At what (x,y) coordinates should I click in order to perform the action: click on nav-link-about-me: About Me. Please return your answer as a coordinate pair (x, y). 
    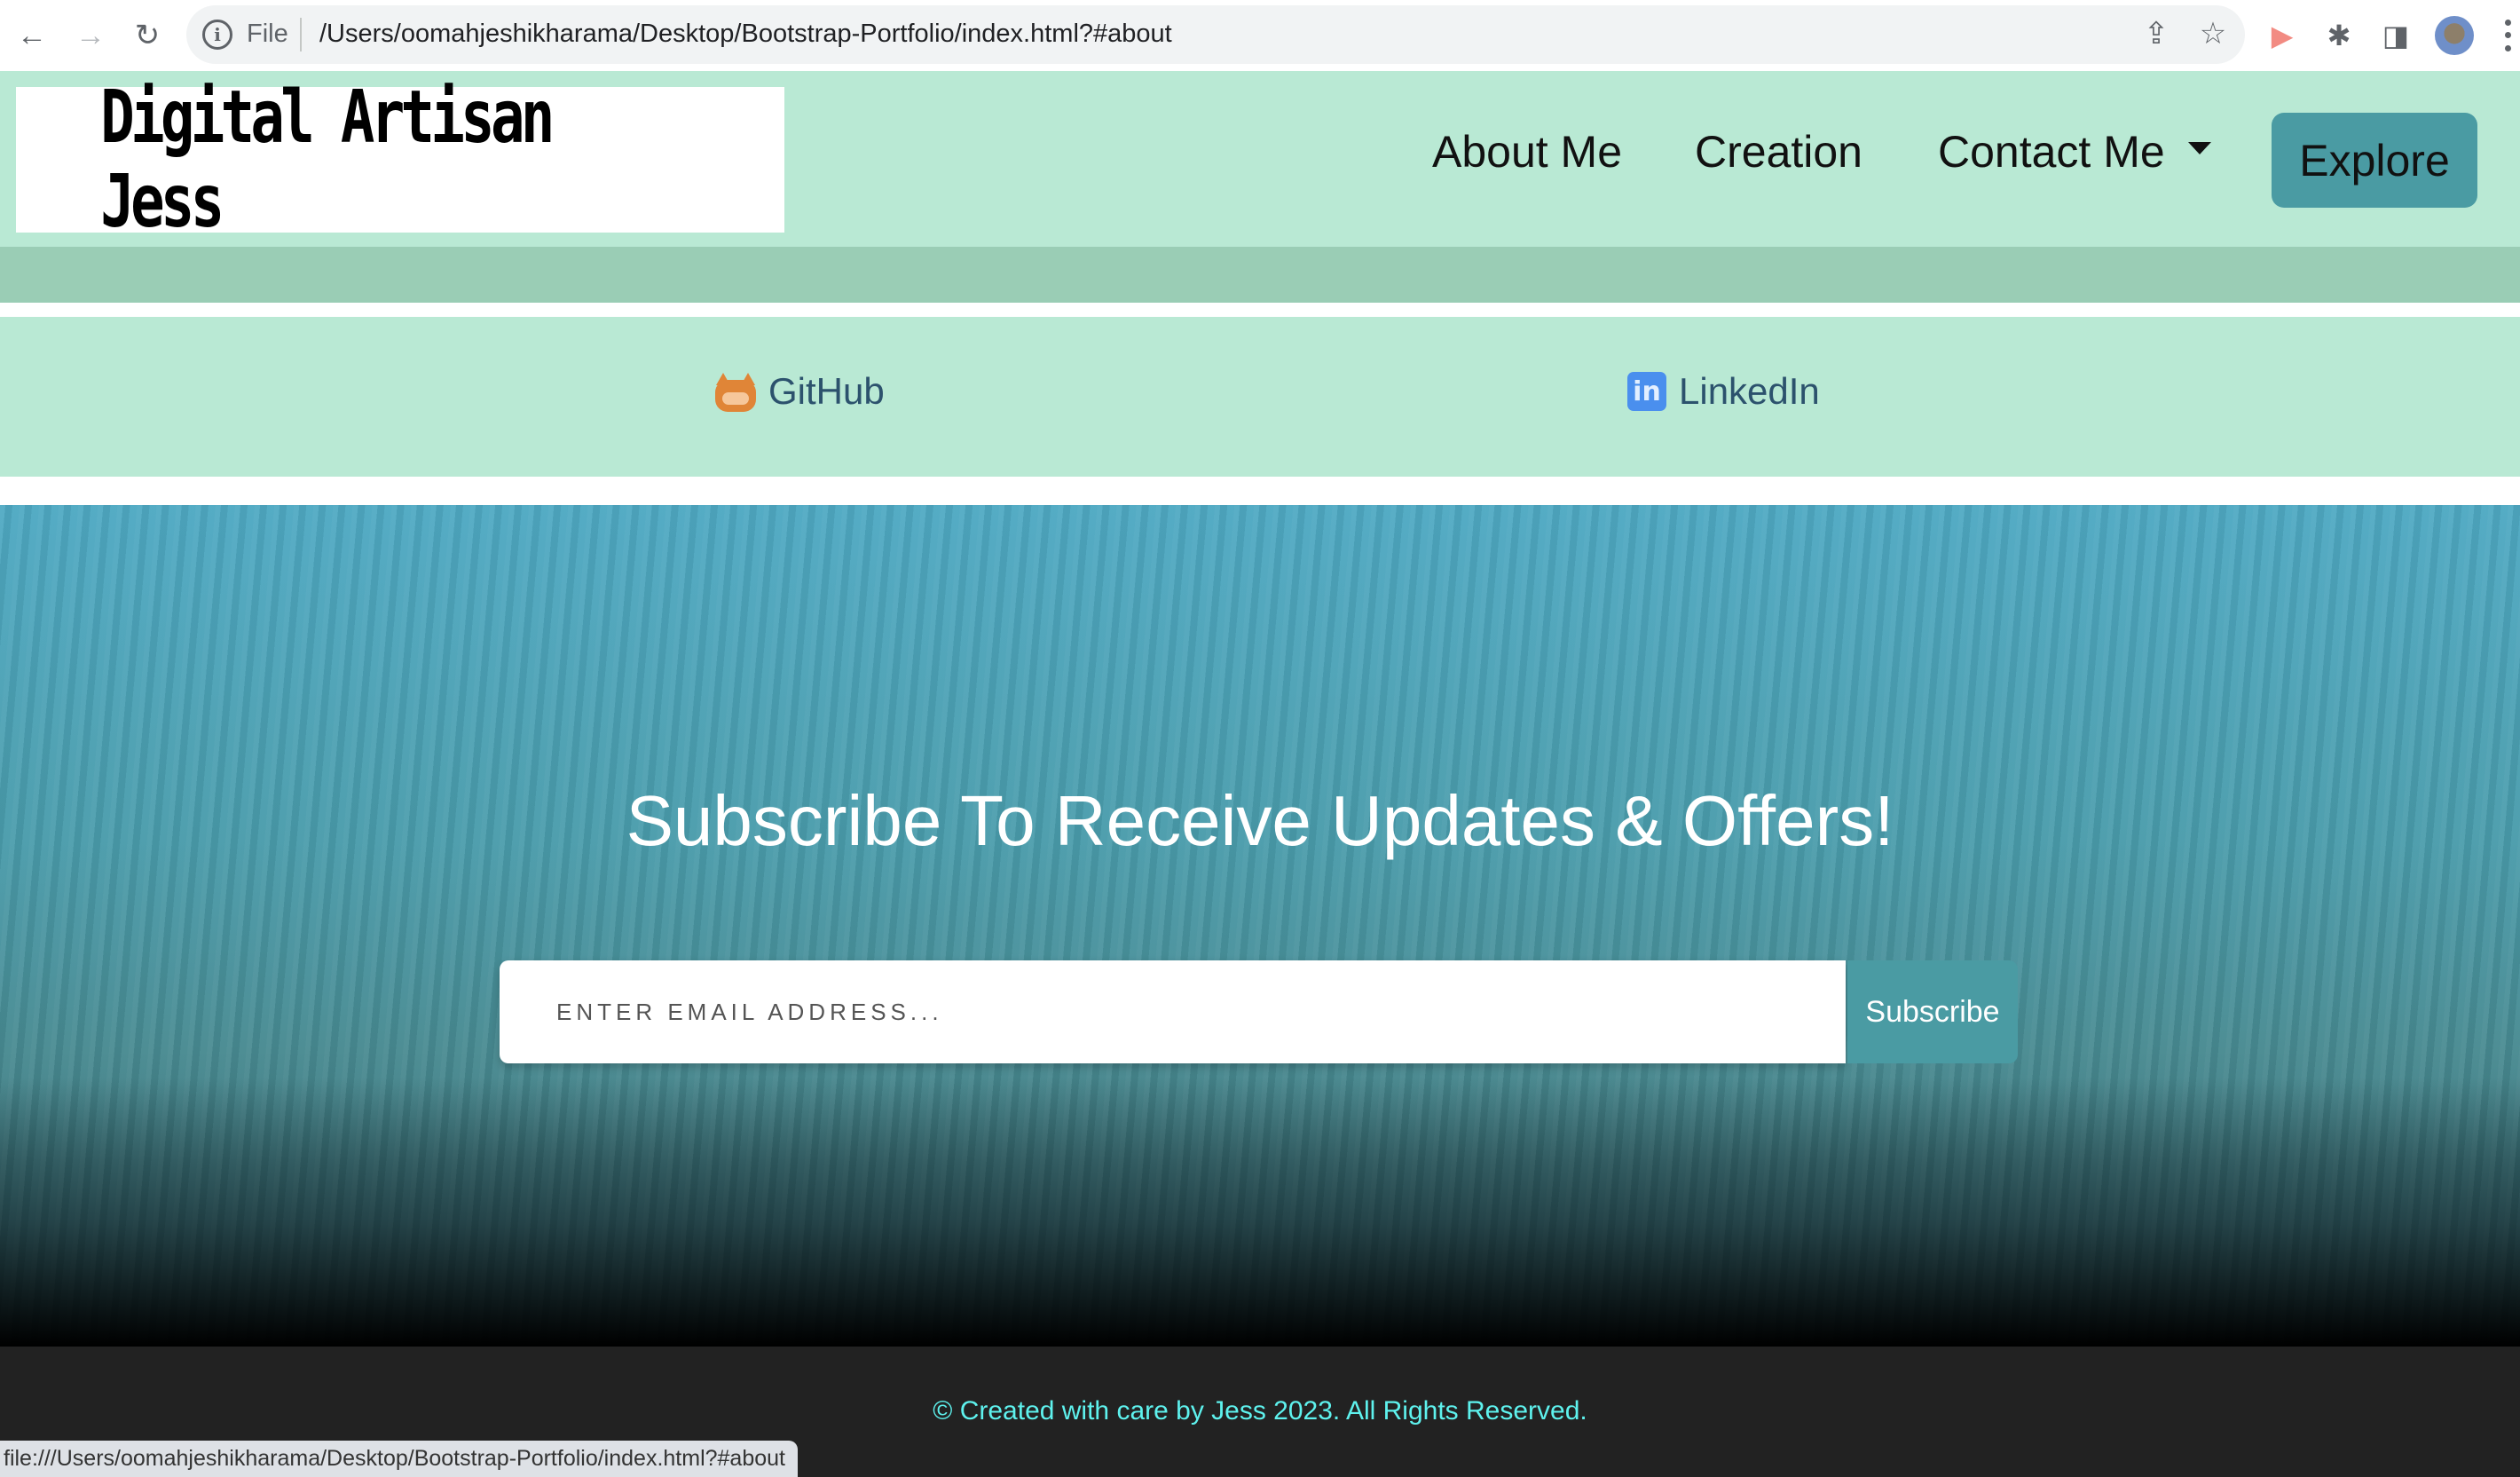
    Looking at the image, I should click on (1527, 152).